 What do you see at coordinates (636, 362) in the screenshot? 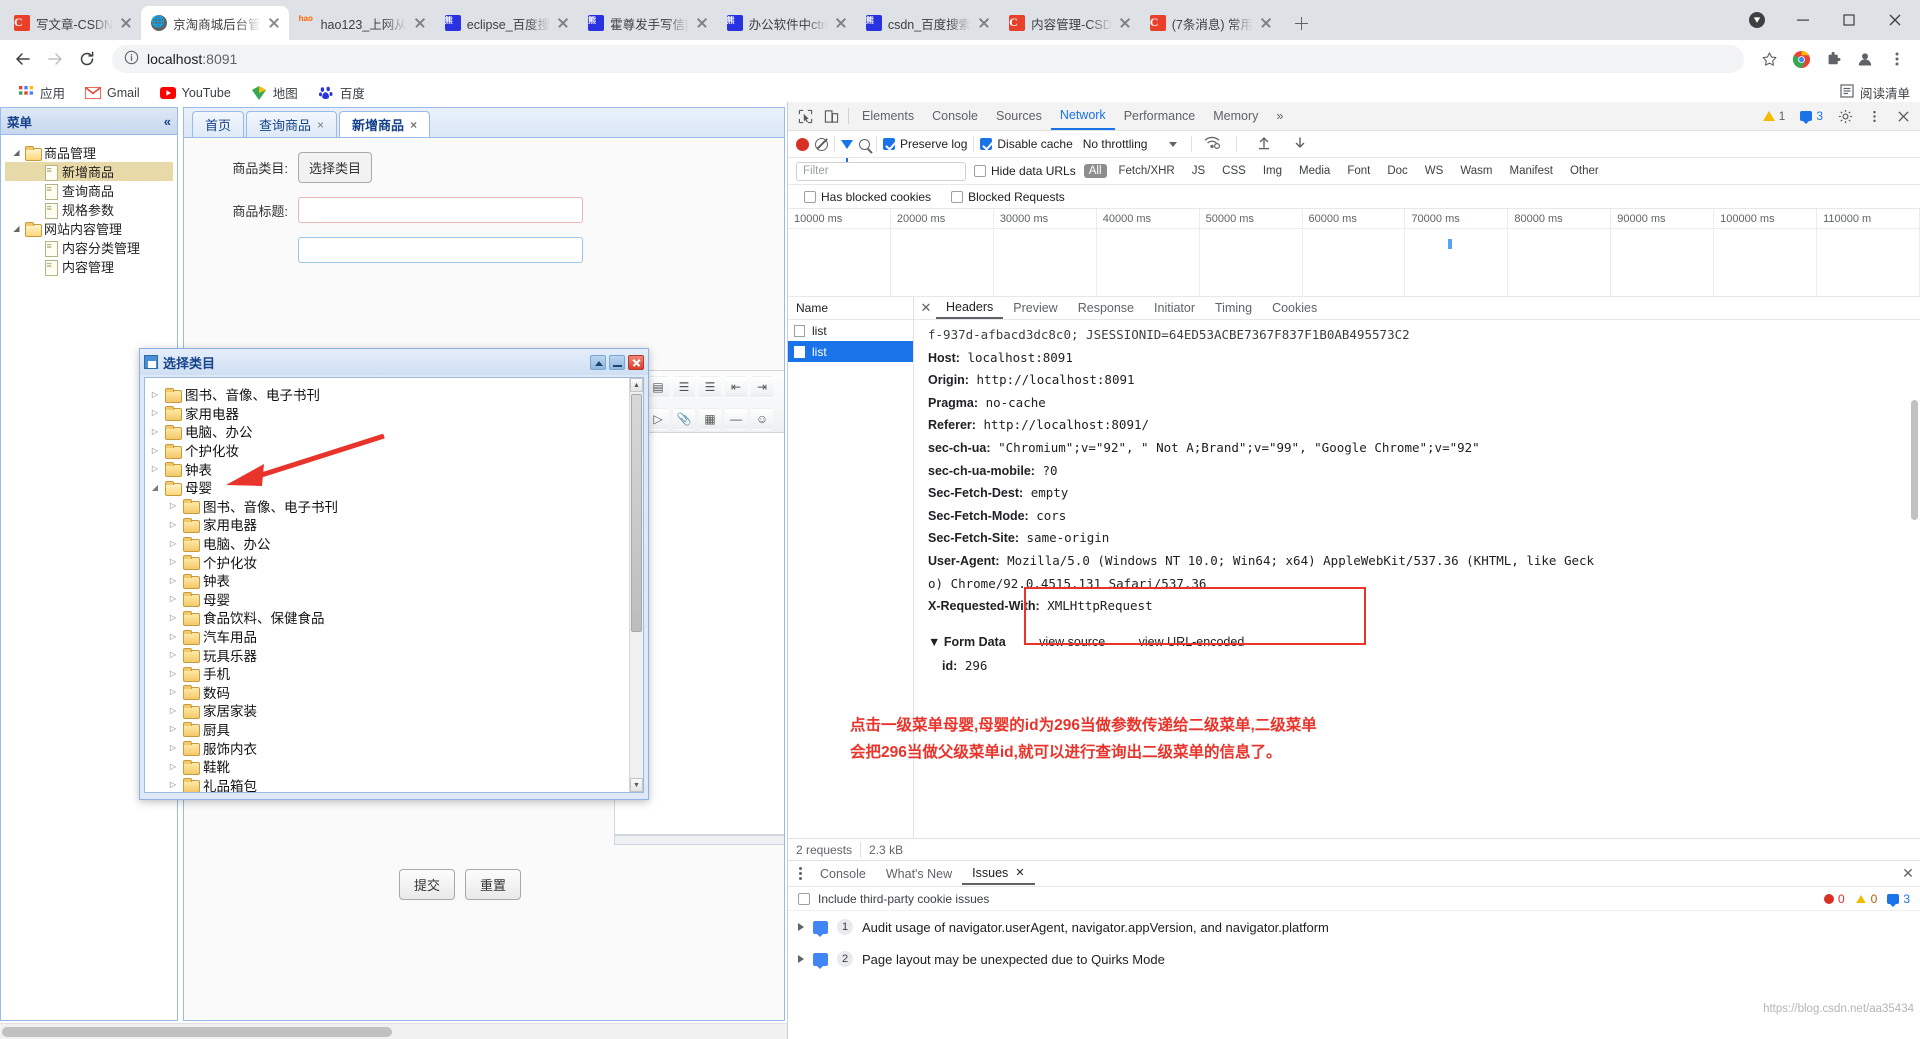
I see `dialog-close-button` at bounding box center [636, 362].